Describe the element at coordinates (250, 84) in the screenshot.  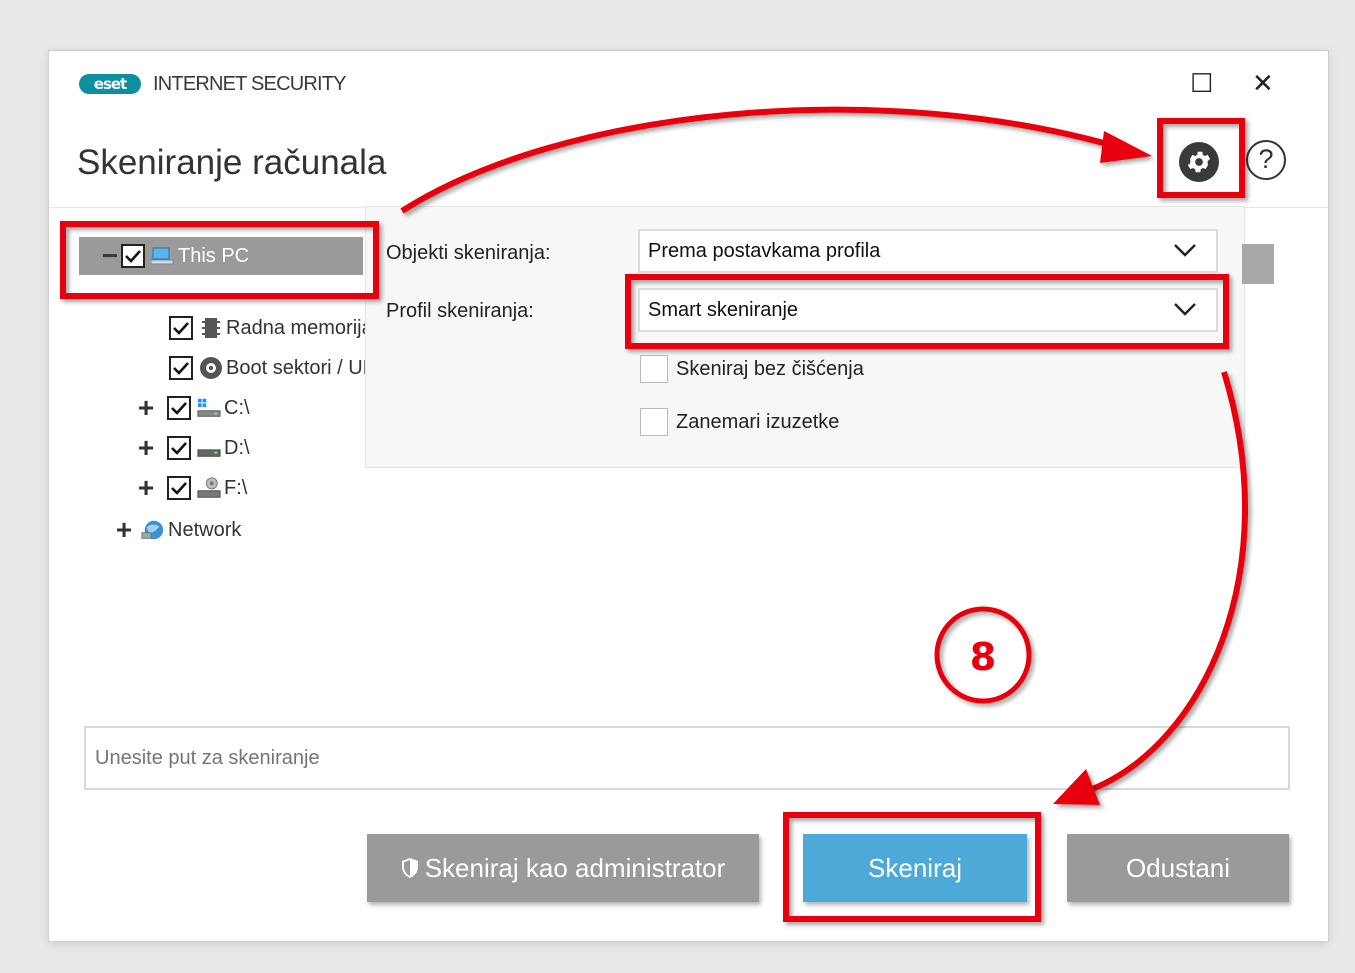
I see `product-name: INTERNET SECURITY` at that location.